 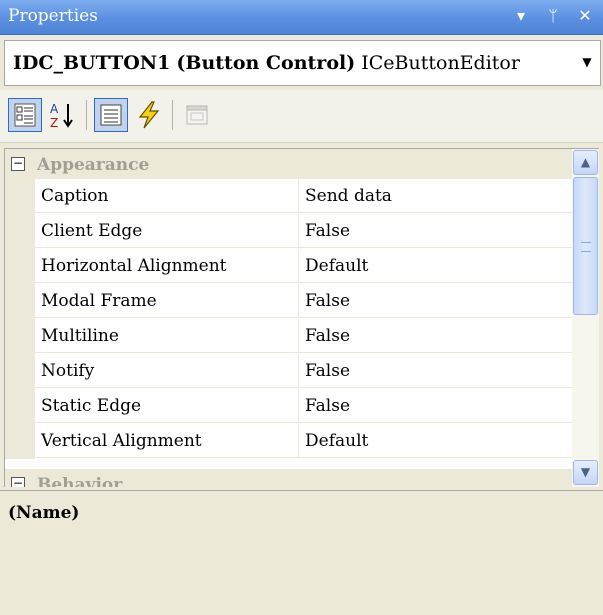 I want to click on scroll-grip-icon, so click(x=586, y=247).